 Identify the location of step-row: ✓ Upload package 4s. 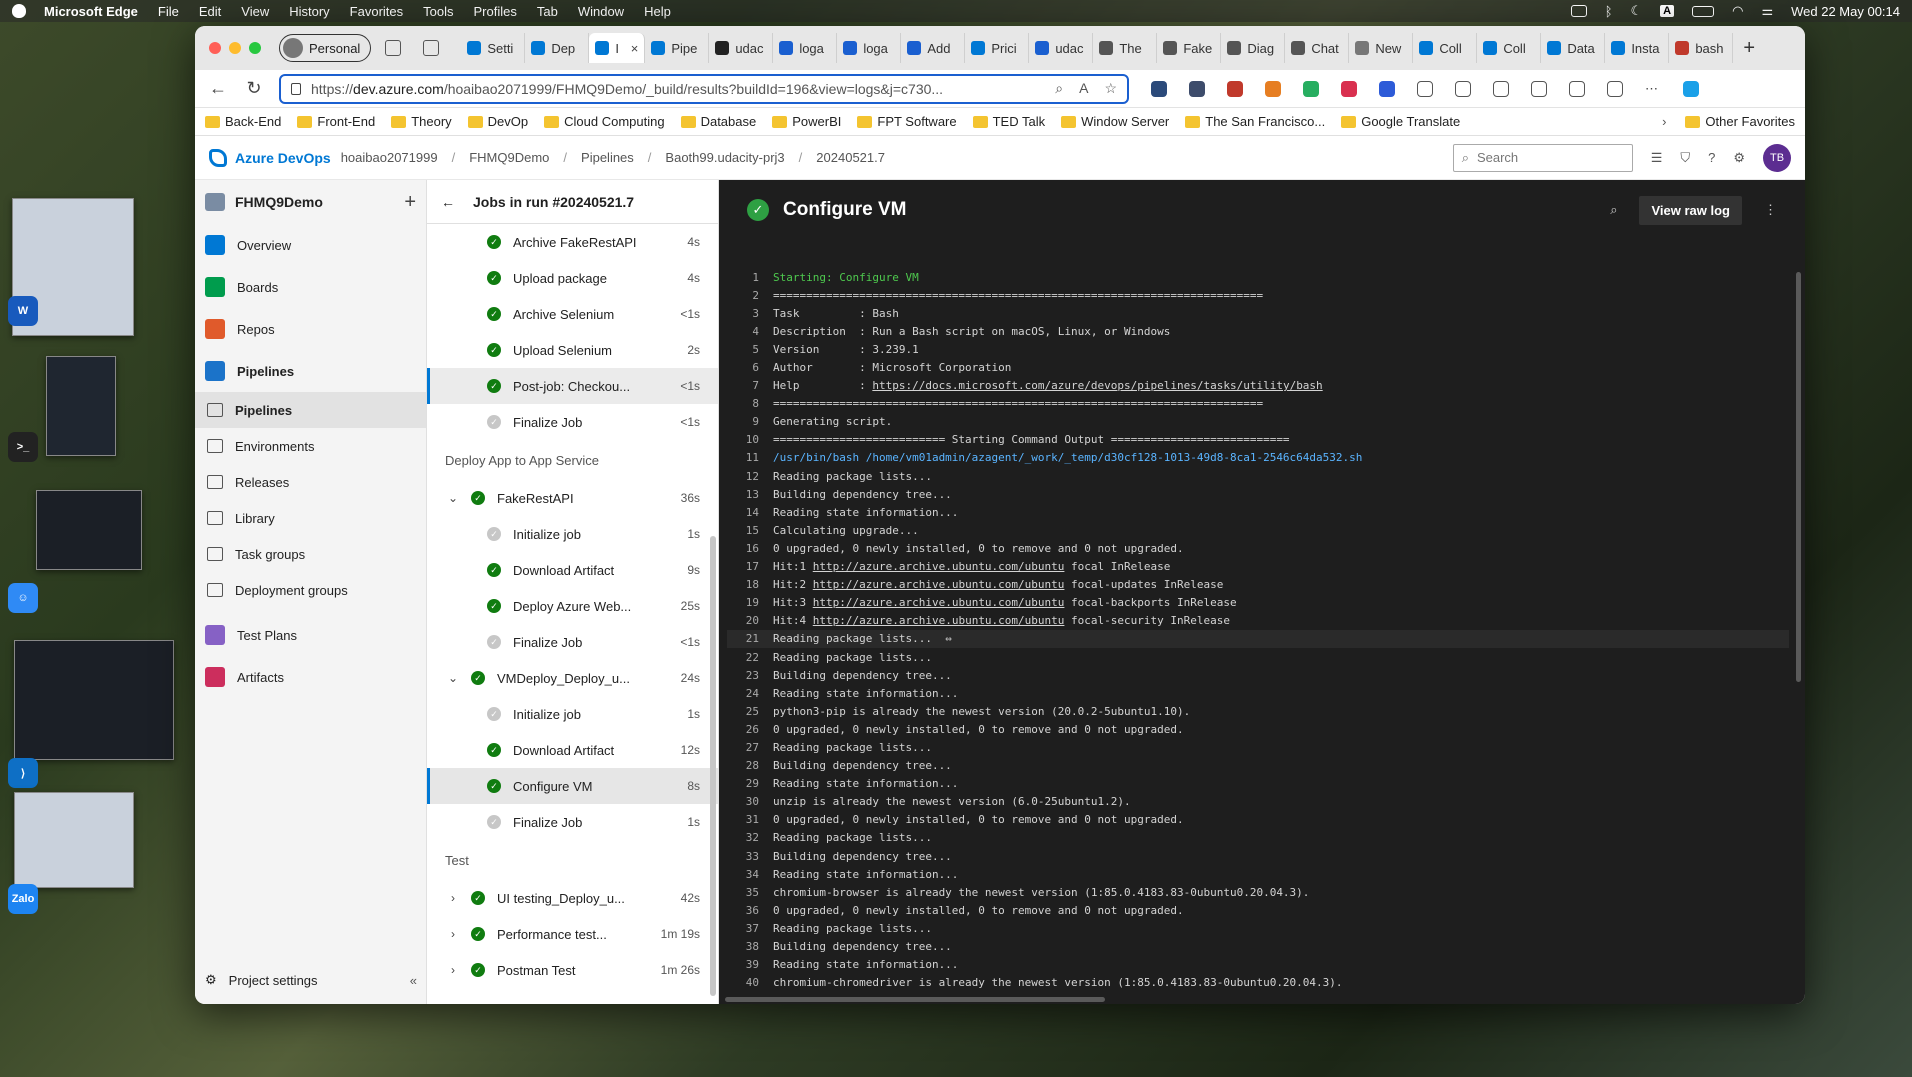
(572, 278).